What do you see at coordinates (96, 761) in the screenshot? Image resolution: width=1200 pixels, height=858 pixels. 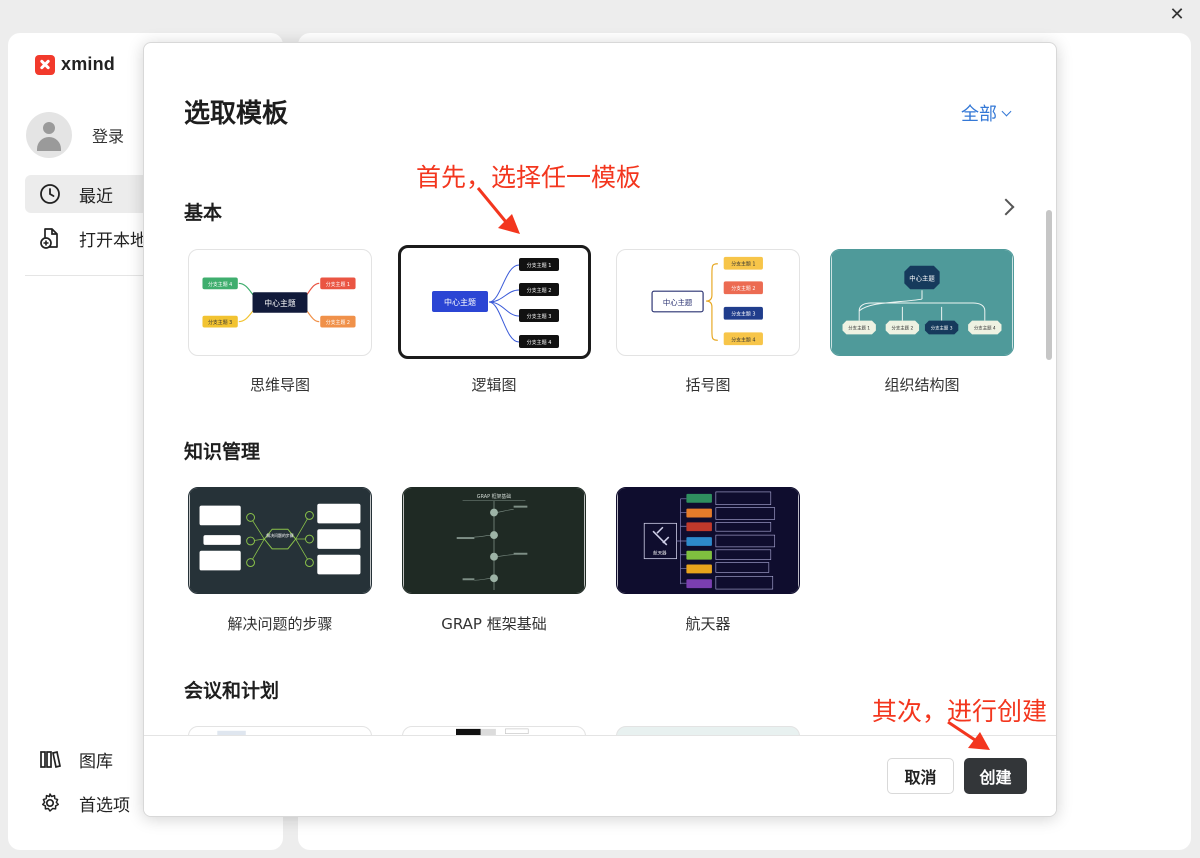 I see `sidebar-item-label: 图库` at bounding box center [96, 761].